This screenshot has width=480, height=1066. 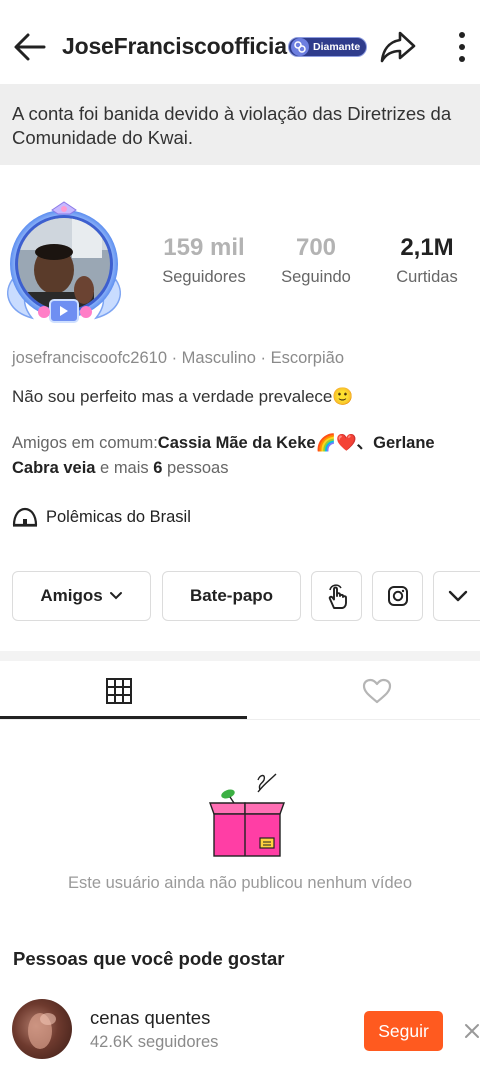 I want to click on diamond-badge: Diamante, so click(x=327, y=47).